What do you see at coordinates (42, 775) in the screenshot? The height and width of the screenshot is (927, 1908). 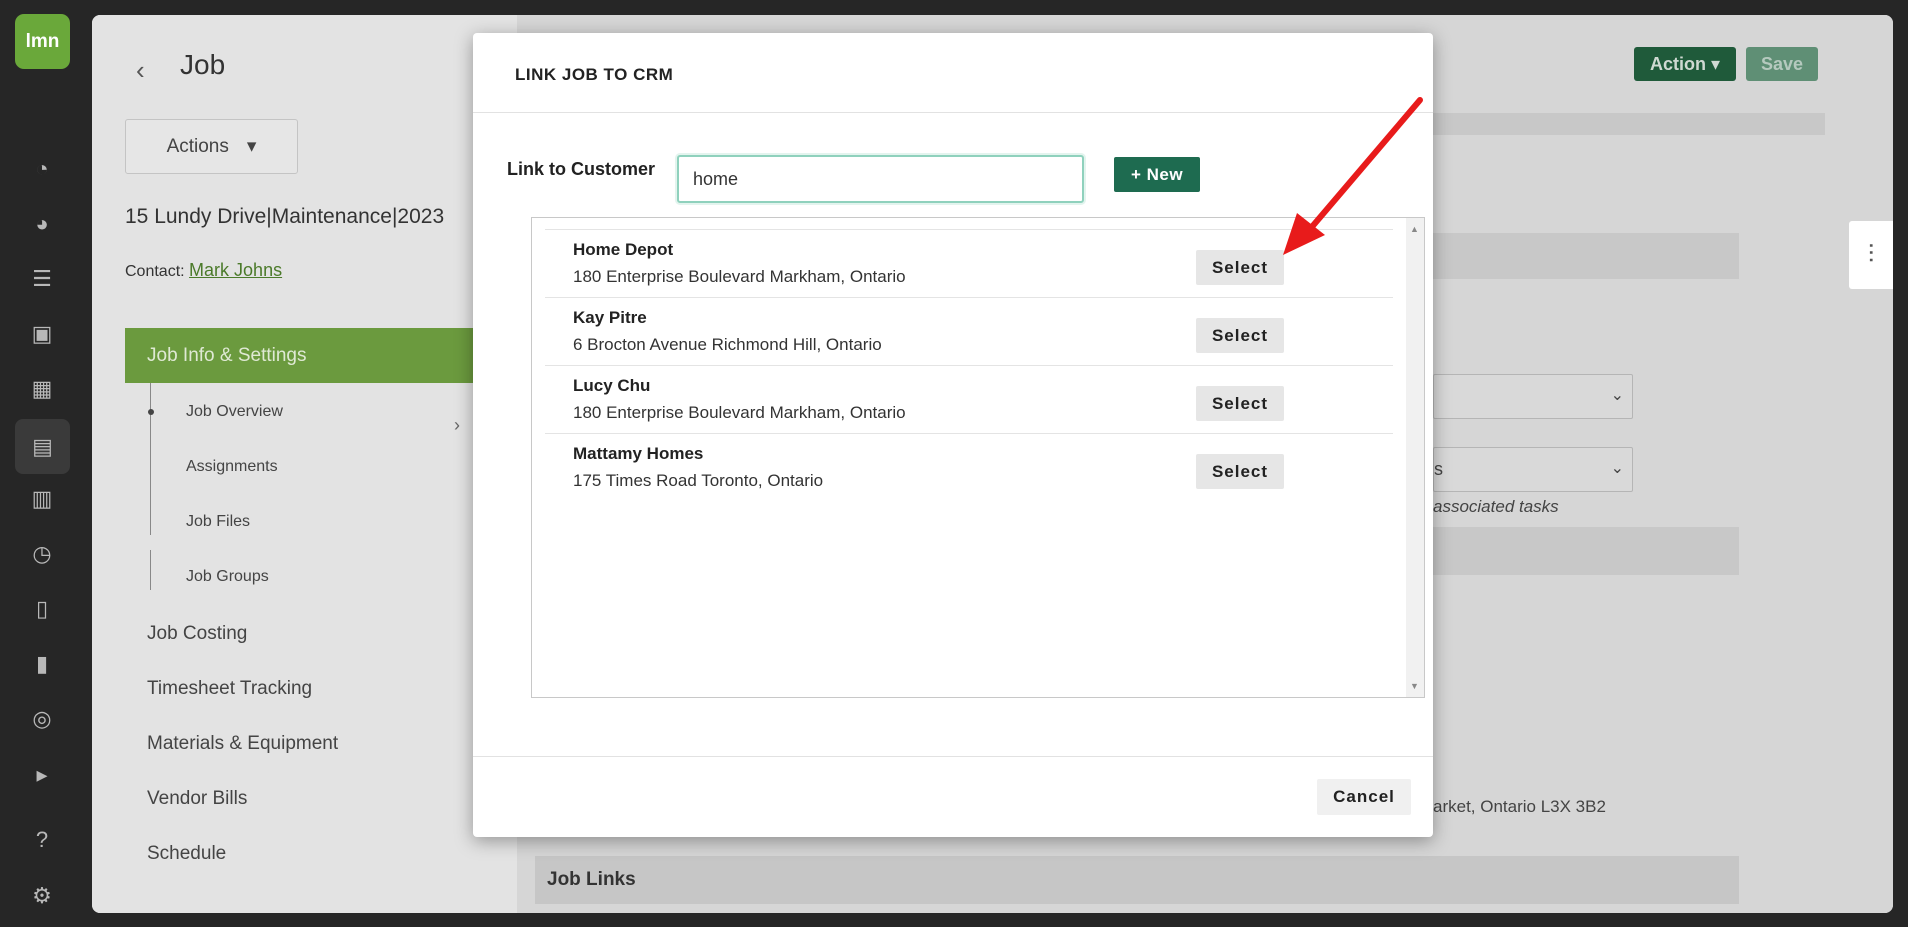 I see `play-icon: ▸` at bounding box center [42, 775].